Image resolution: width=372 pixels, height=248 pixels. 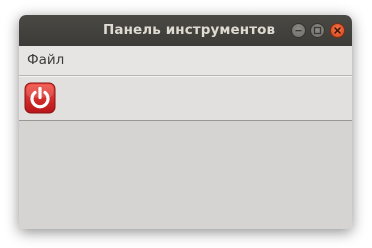 I want to click on close-button, so click(x=337, y=30).